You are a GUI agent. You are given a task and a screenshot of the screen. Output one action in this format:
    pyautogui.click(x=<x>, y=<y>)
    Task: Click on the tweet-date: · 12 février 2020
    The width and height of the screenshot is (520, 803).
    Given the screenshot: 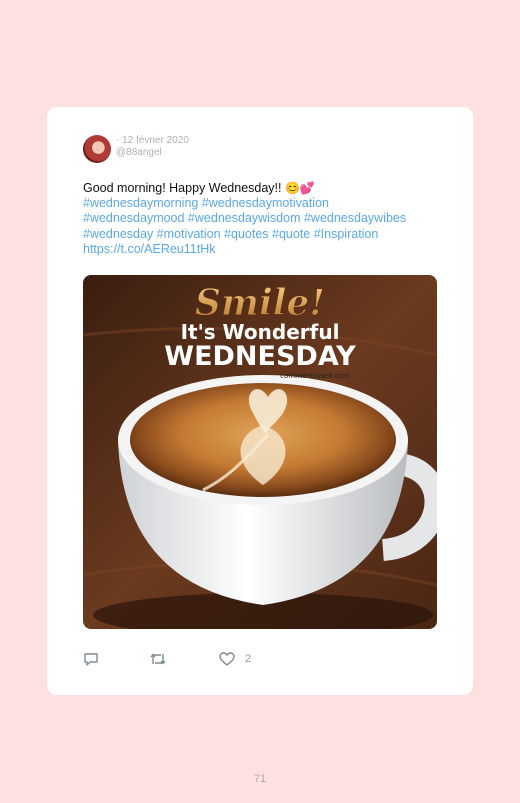 What is the action you would take?
    pyautogui.click(x=152, y=141)
    